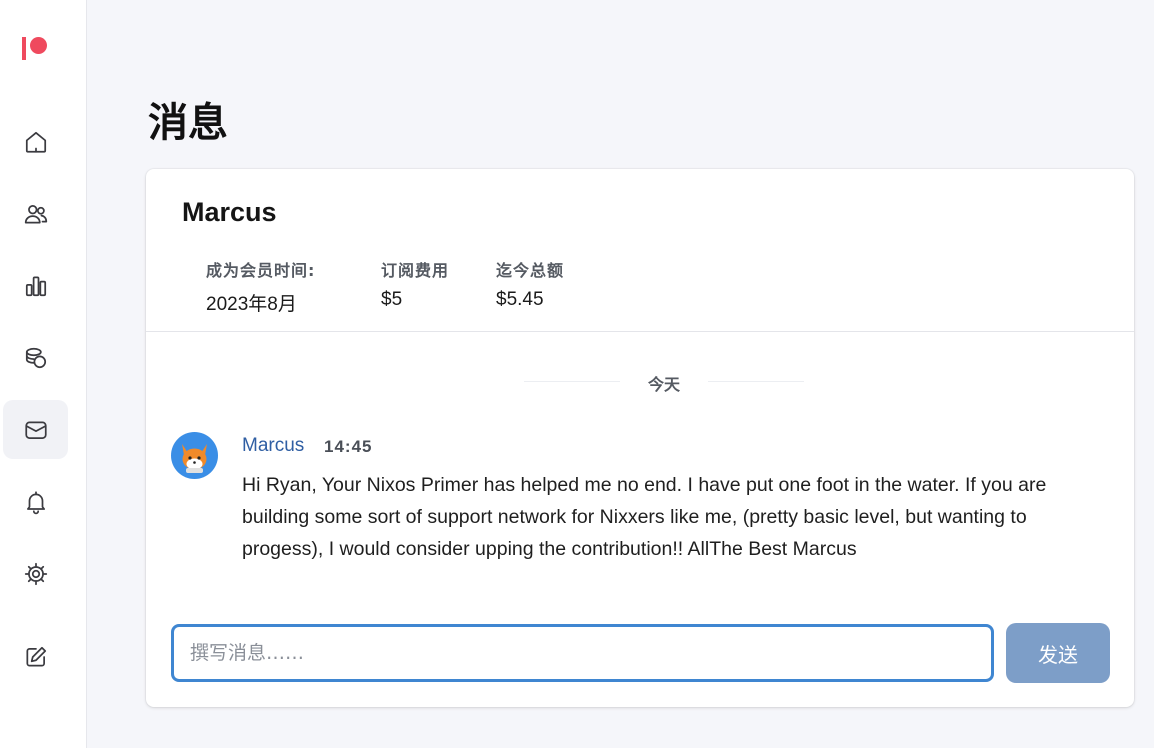  What do you see at coordinates (530, 270) in the screenshot?
I see `stat-label: 迄今总额` at bounding box center [530, 270].